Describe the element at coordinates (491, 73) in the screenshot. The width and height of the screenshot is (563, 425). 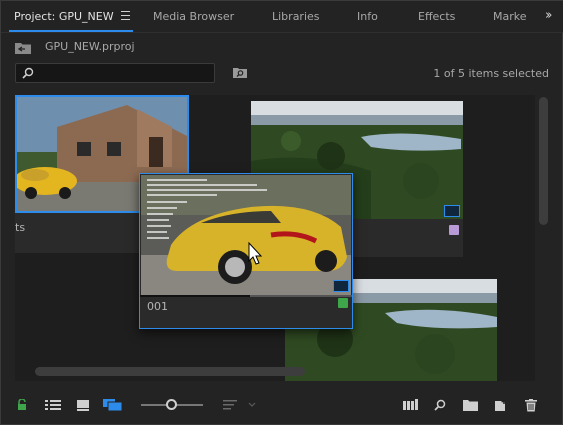
I see `selection-status: 1 of 5 items selected` at that location.